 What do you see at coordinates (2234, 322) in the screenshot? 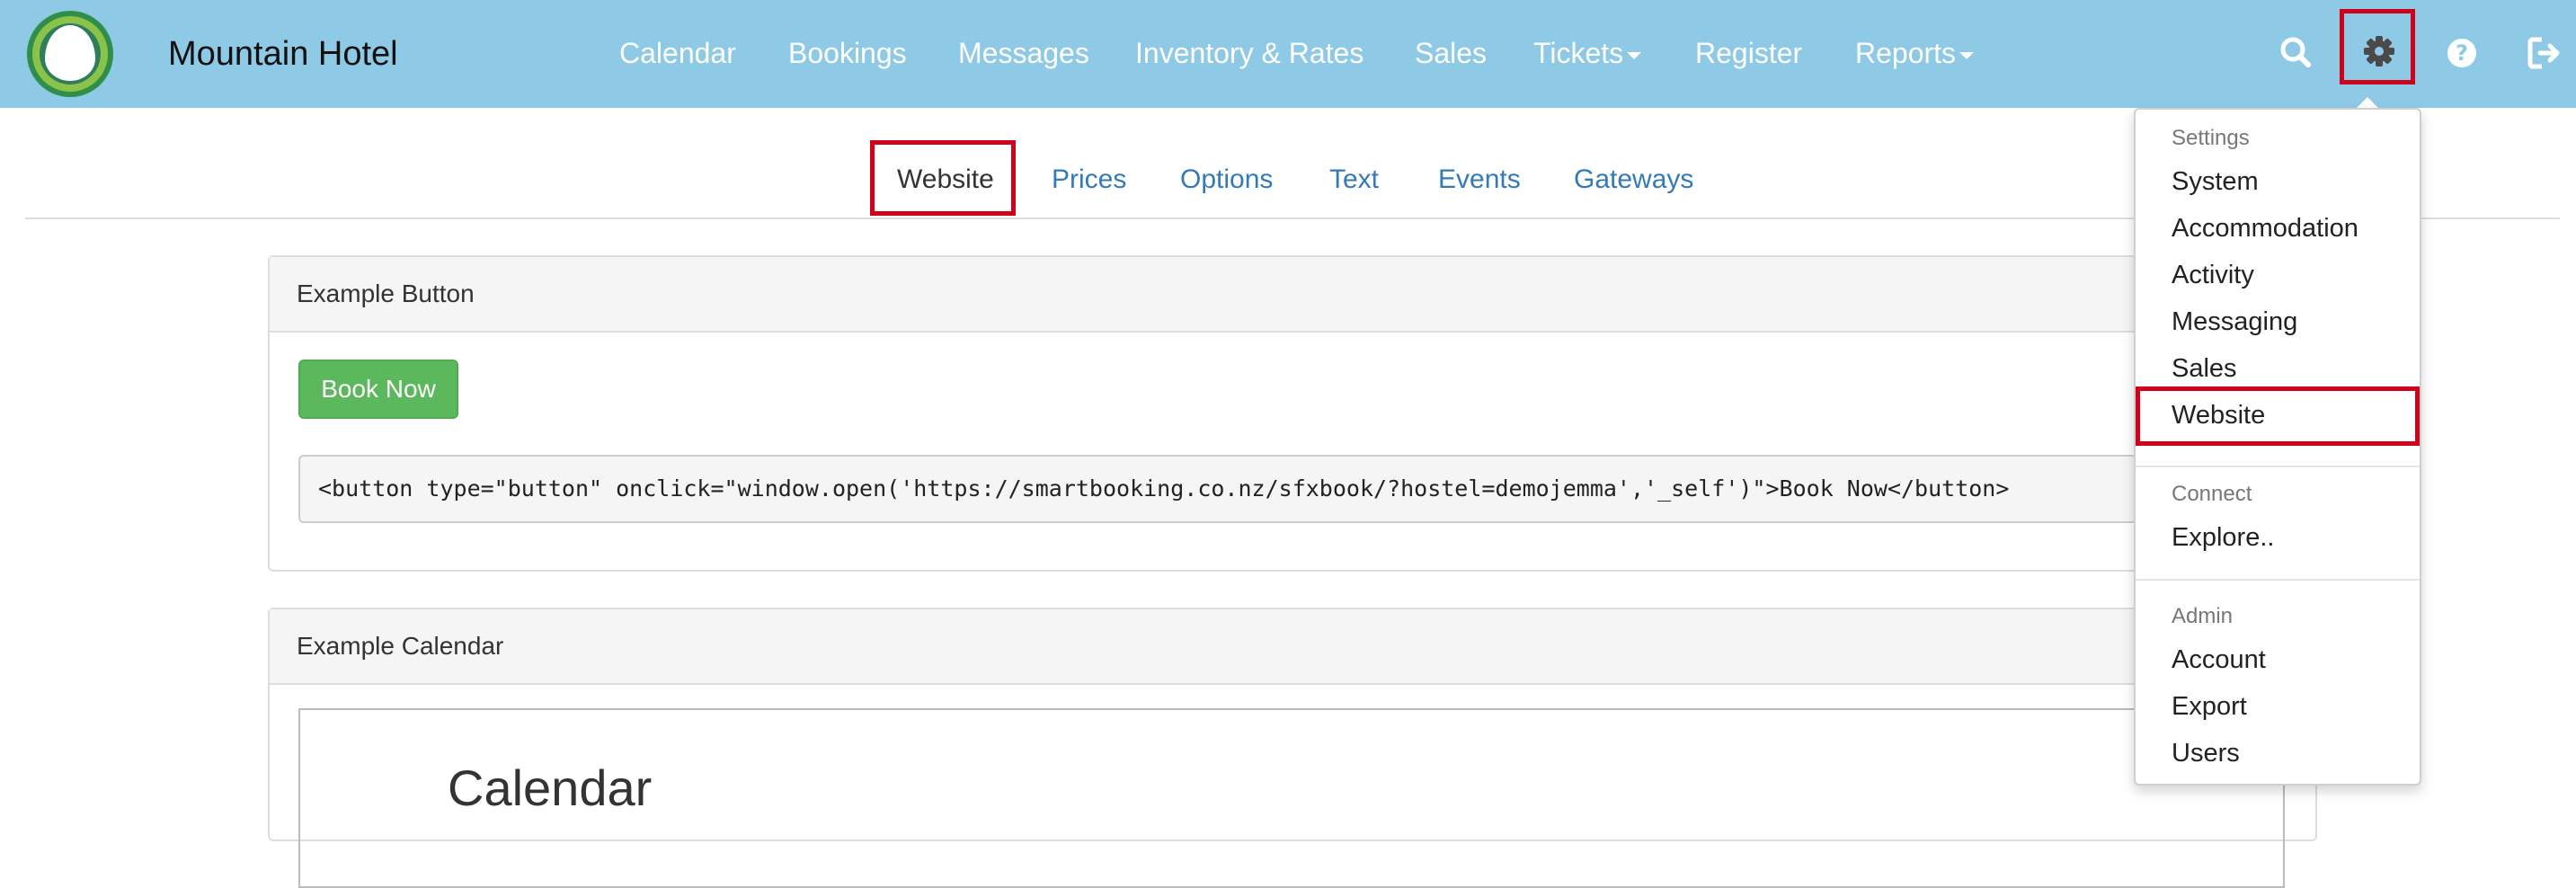
I see `menu-item-messaging: Messaging` at bounding box center [2234, 322].